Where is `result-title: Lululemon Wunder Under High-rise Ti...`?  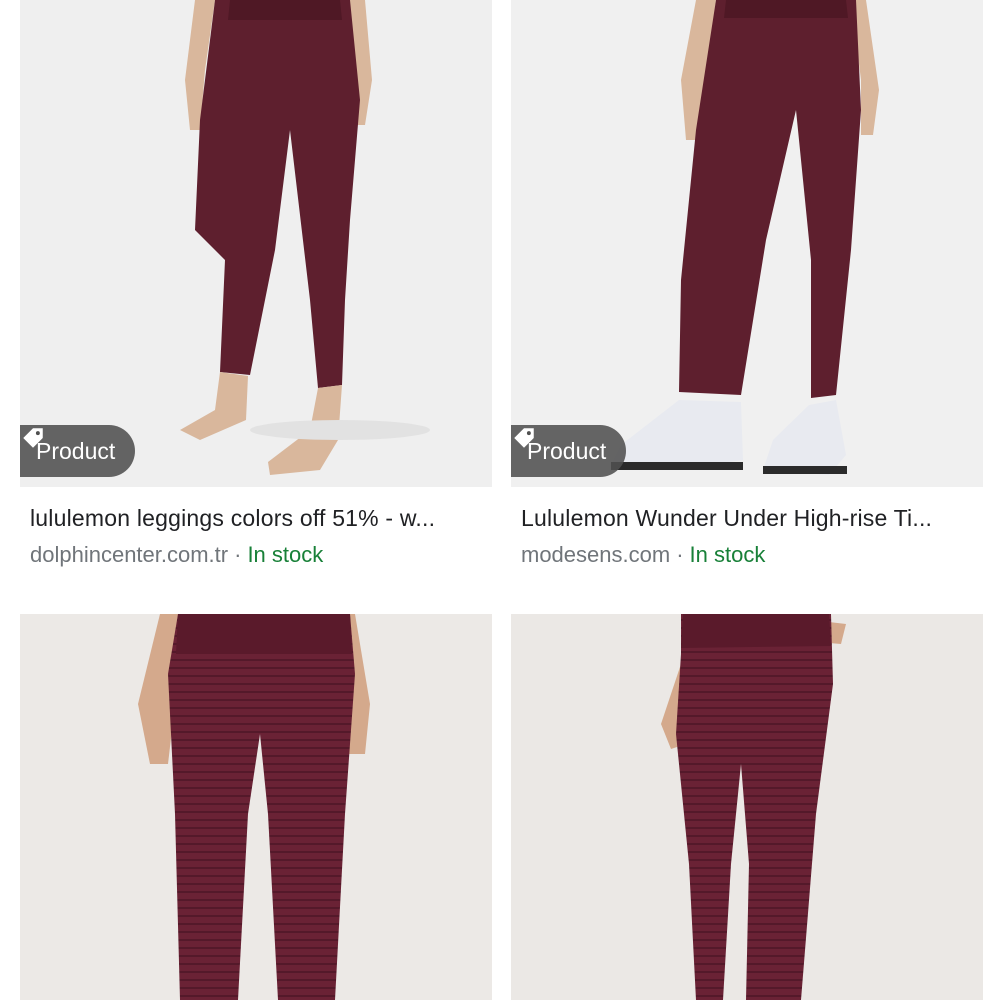
result-title: Lululemon Wunder Under High-rise Ti... is located at coordinates (742, 518).